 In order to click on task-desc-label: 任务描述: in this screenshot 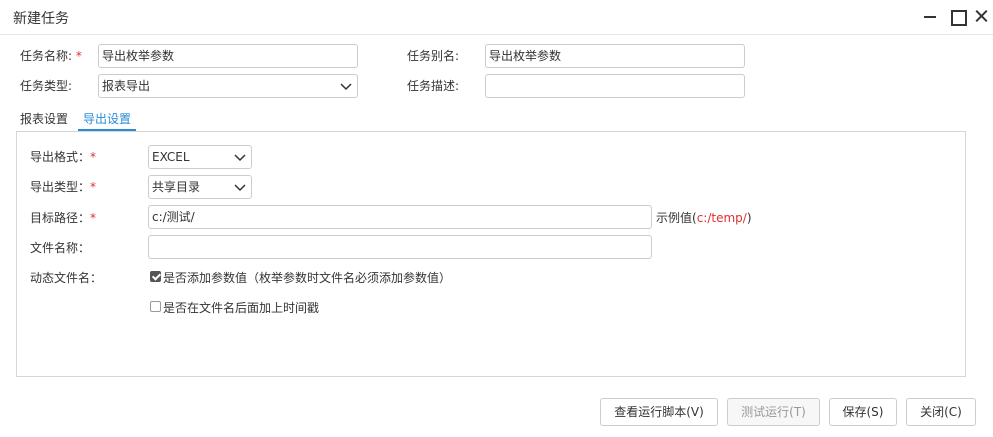, I will do `click(433, 86)`.